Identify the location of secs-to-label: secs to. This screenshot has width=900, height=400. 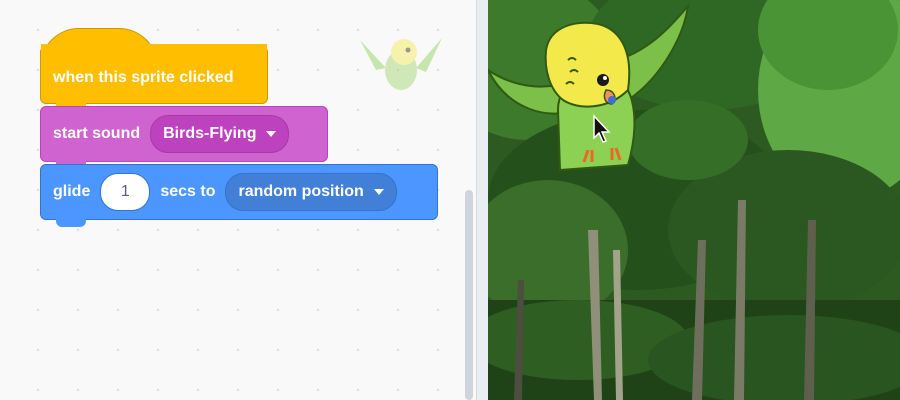
(188, 191).